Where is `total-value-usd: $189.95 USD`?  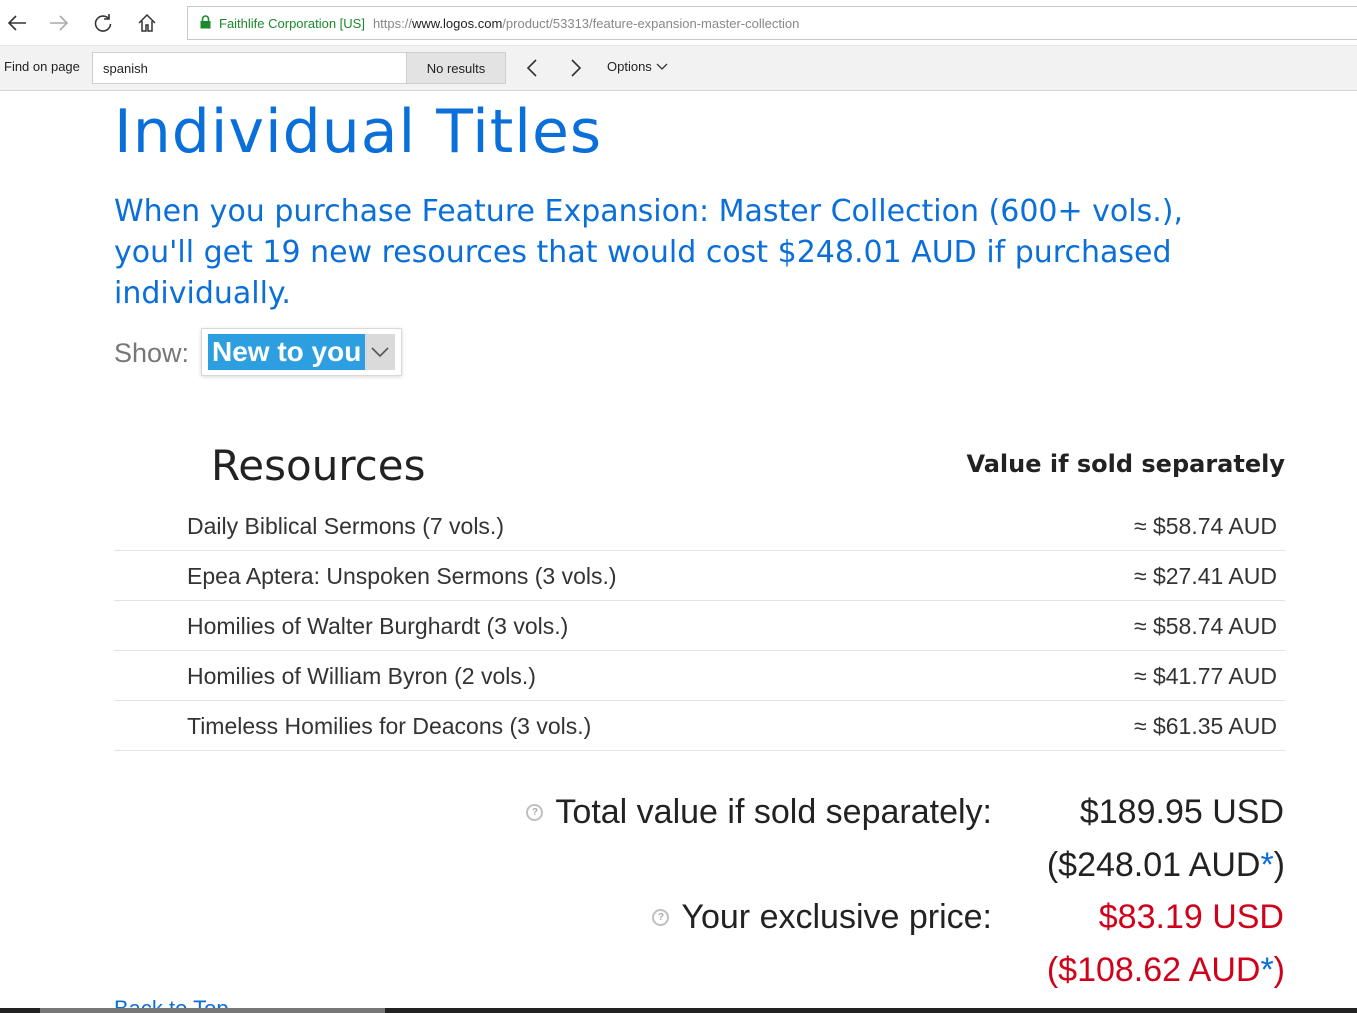
total-value-usd: $189.95 USD is located at coordinates (1181, 812).